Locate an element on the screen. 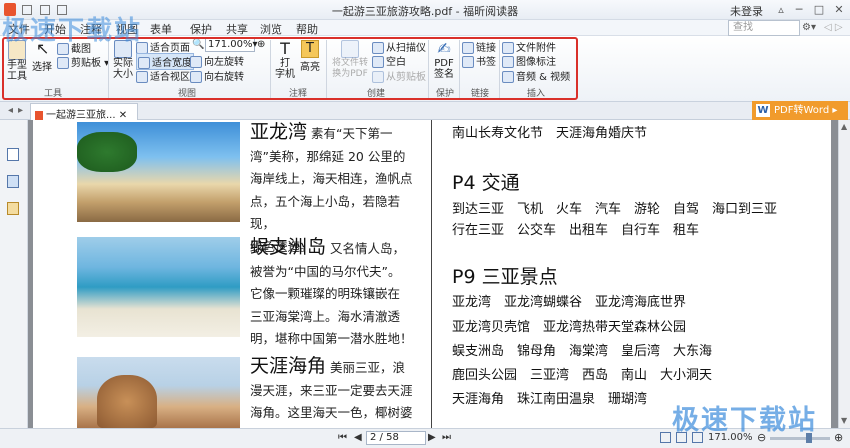 This screenshot has height=448, width=850. column-divider is located at coordinates (431, 274).